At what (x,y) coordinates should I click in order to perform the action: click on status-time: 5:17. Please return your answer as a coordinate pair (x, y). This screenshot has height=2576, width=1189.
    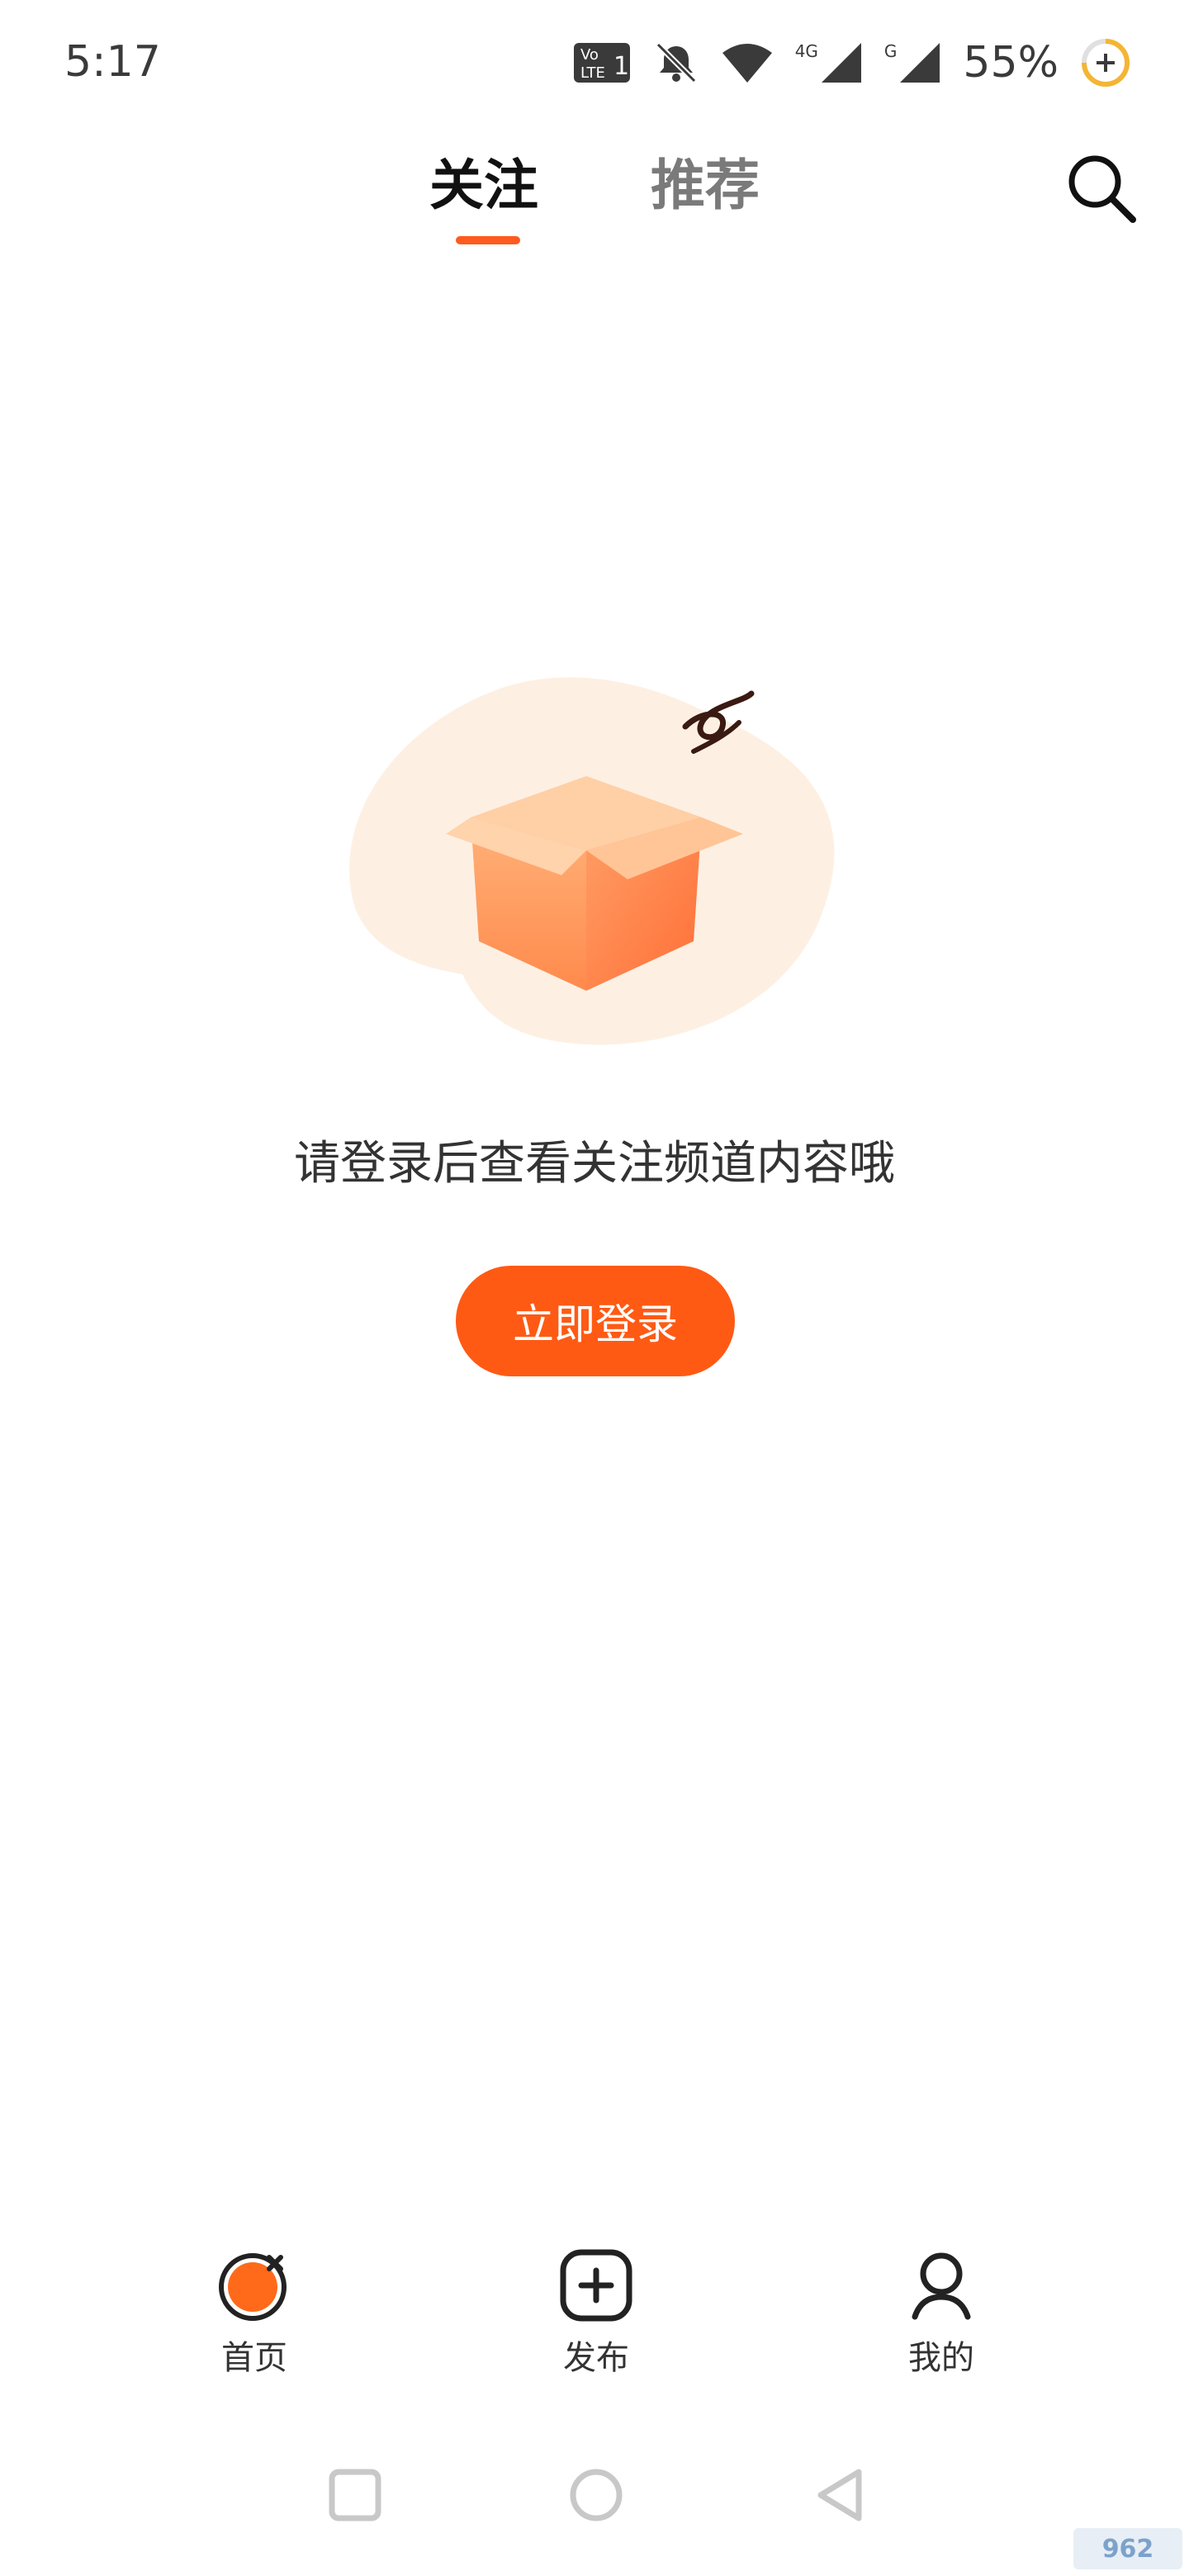
    Looking at the image, I should click on (112, 62).